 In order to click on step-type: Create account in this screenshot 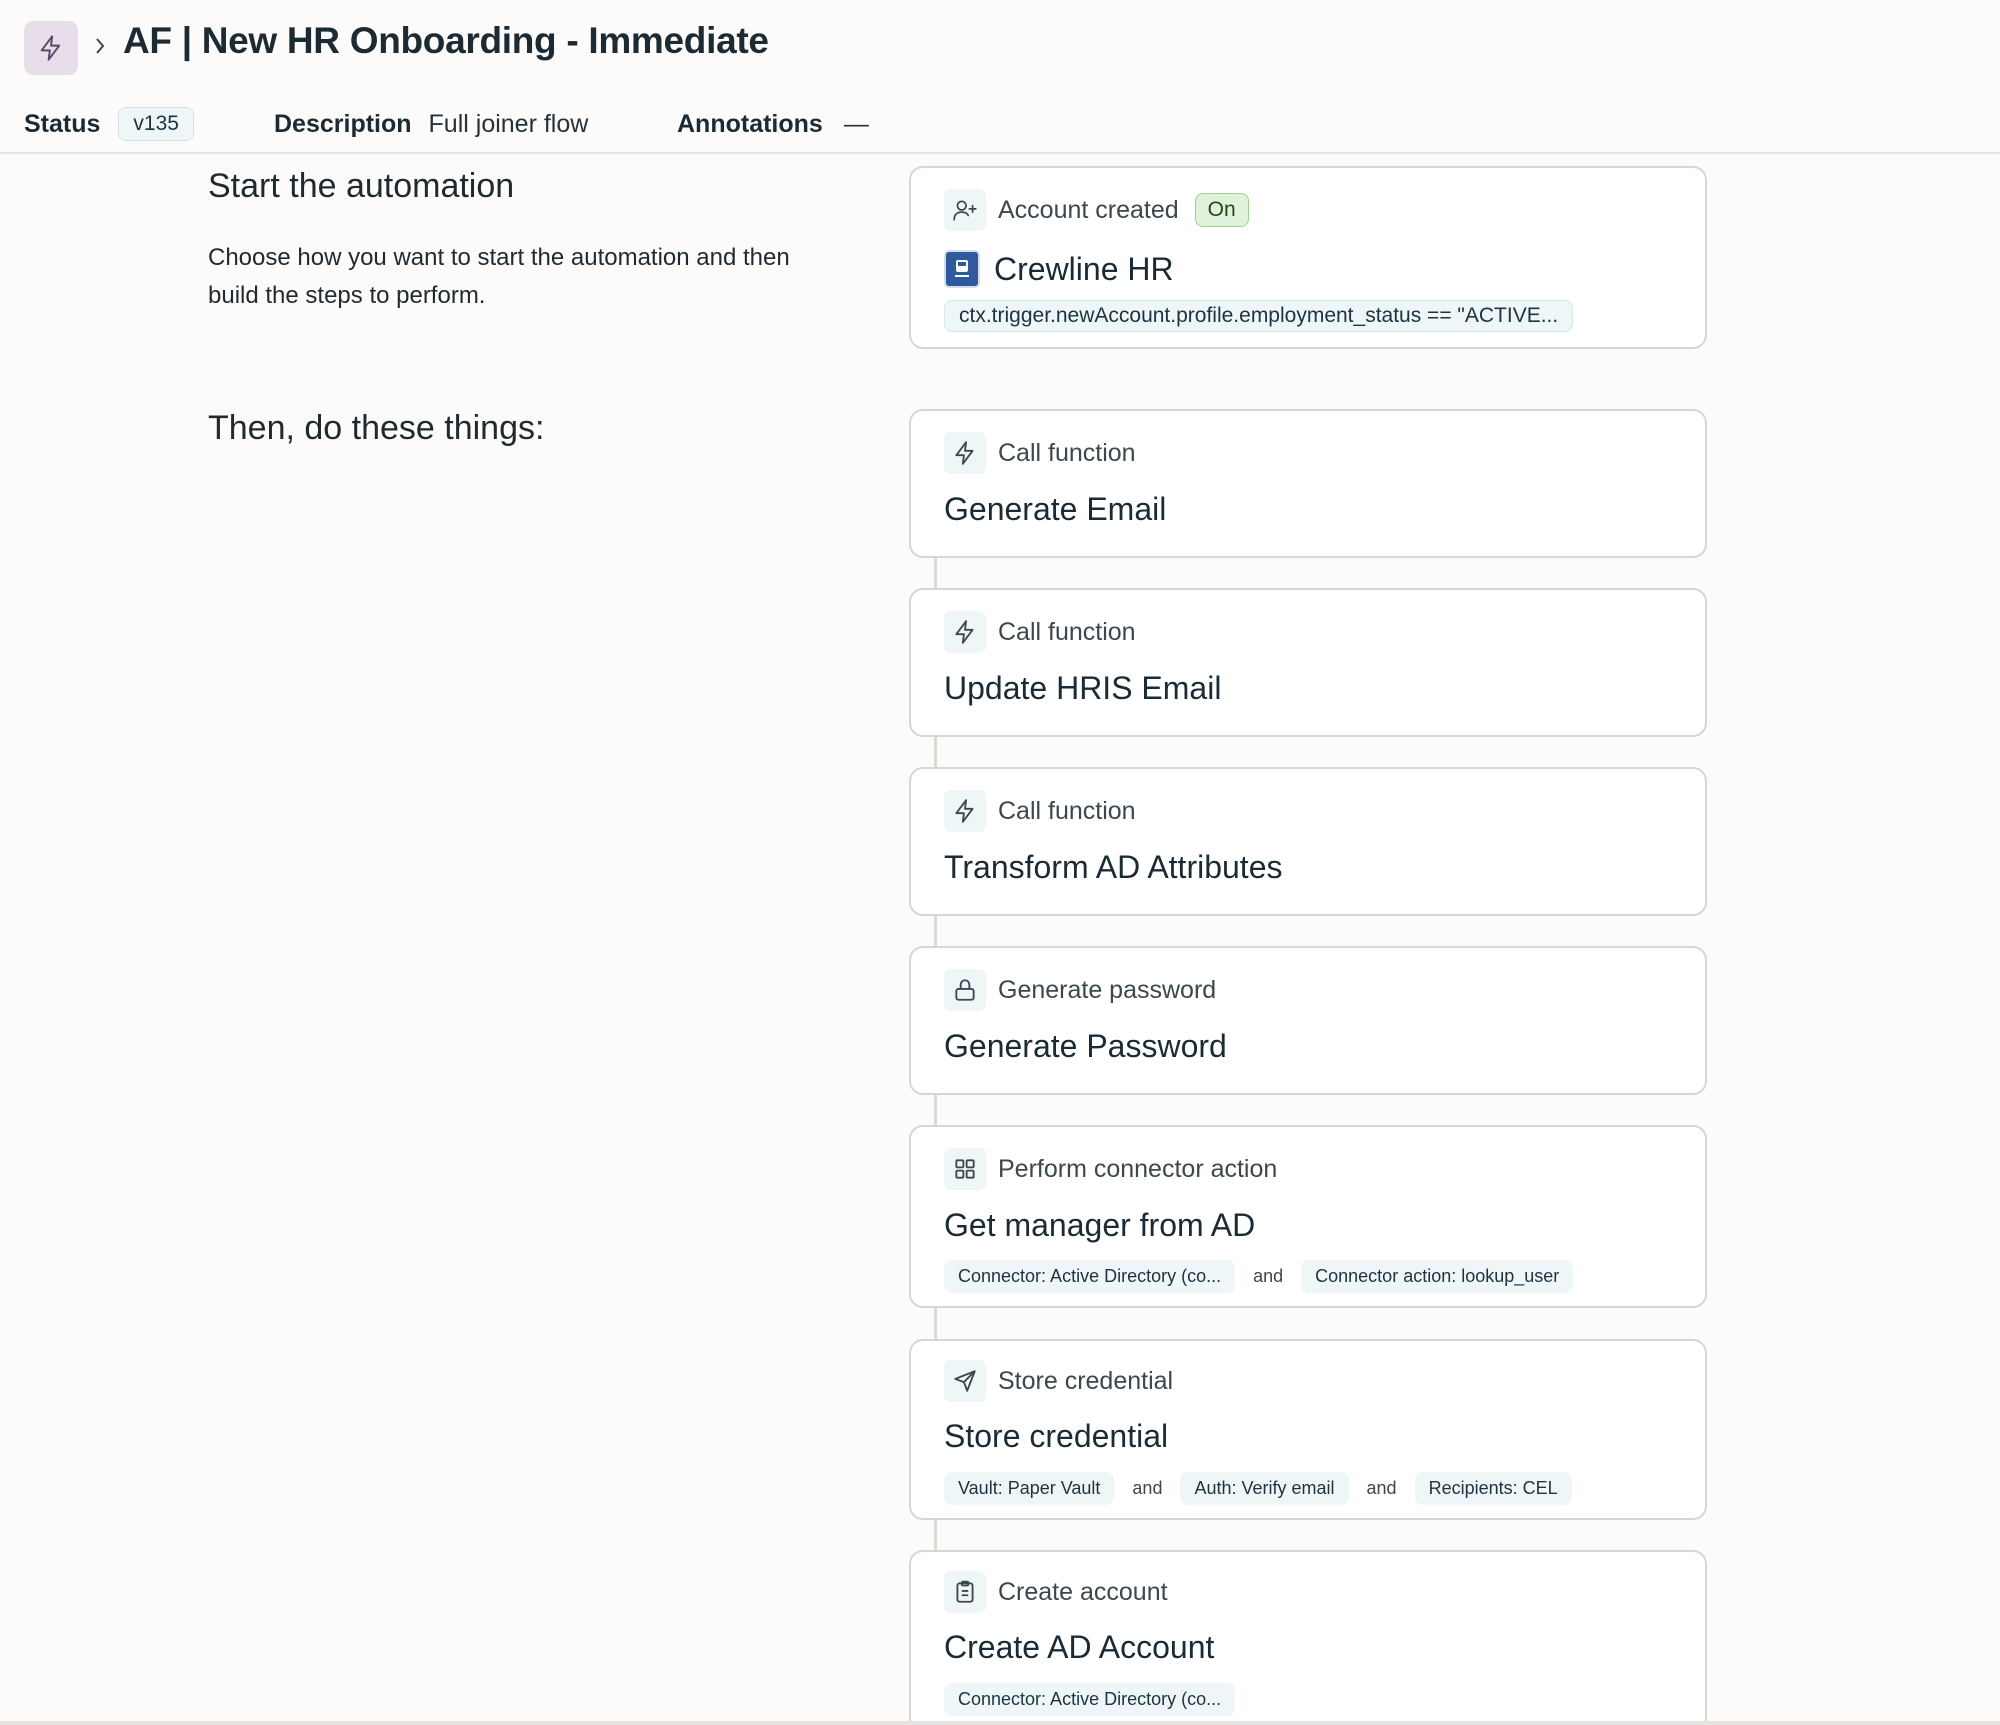, I will do `click(1083, 1591)`.